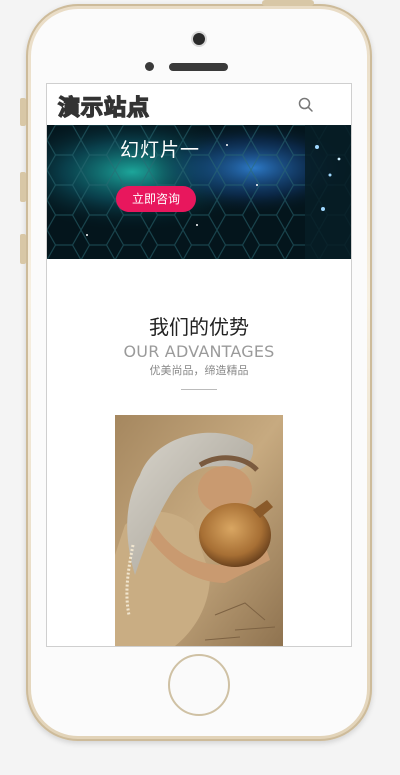  Describe the element at coordinates (23, 249) in the screenshot. I see `volume-down-button` at that location.